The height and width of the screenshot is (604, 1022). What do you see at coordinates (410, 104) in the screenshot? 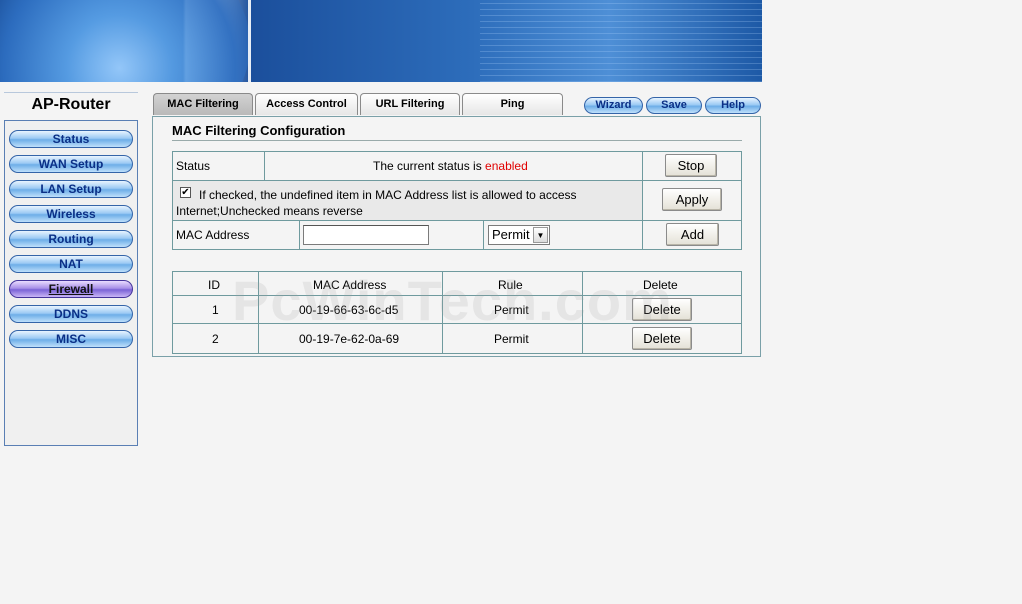
I see `tab-url-filtering: URL Filtering` at bounding box center [410, 104].